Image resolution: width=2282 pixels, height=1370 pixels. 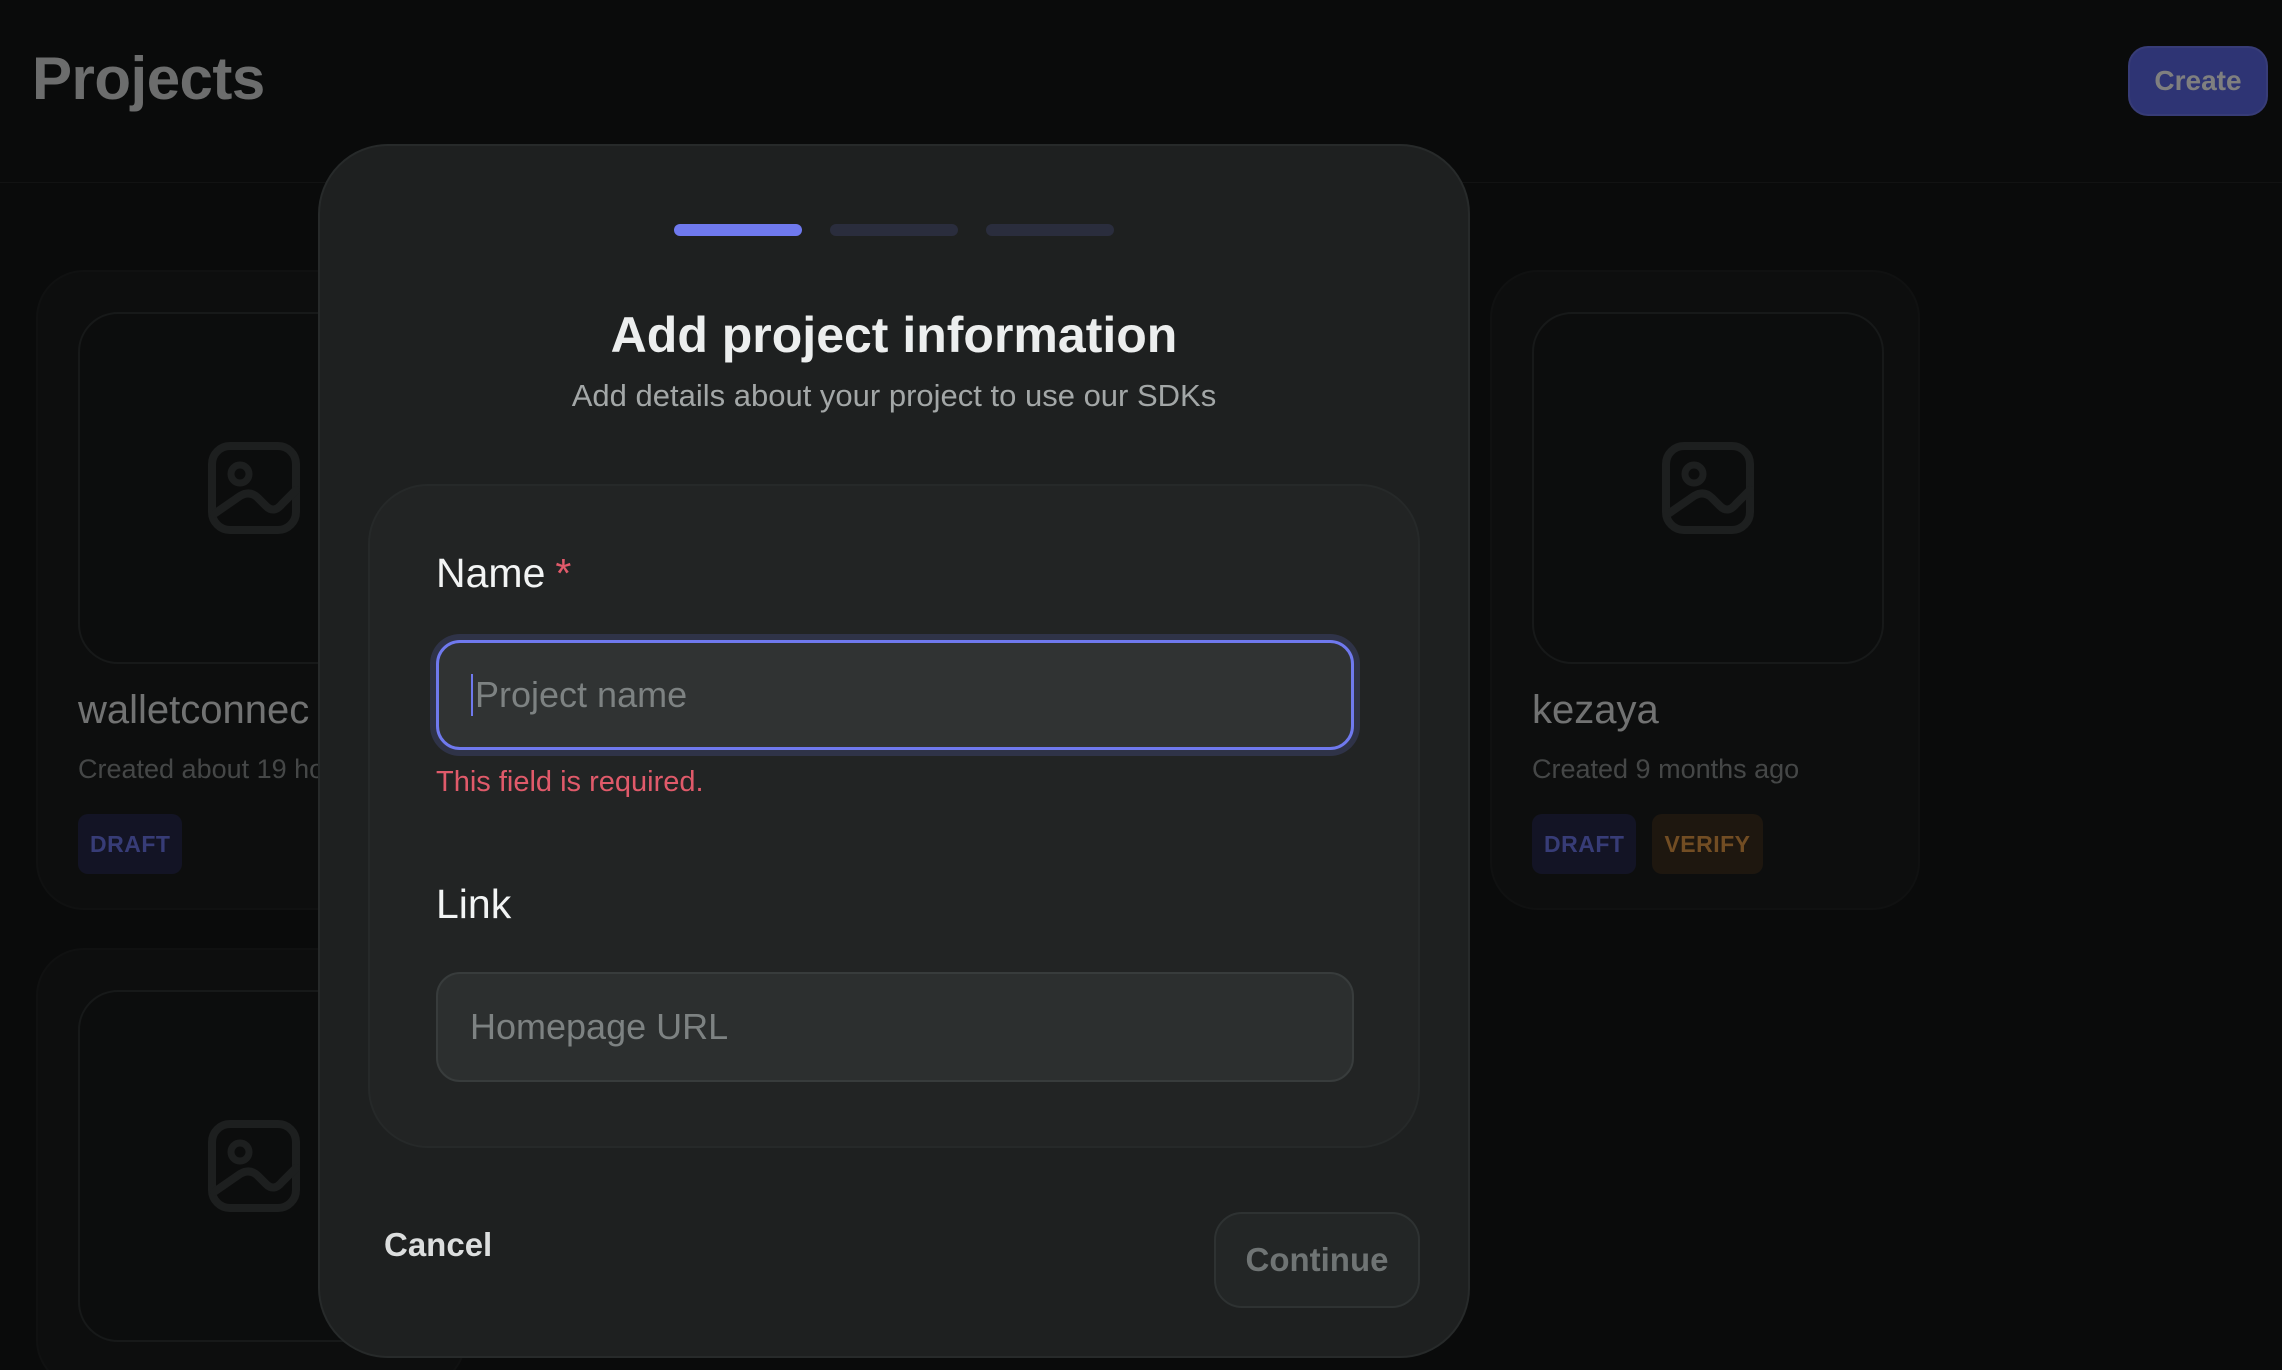 What do you see at coordinates (563, 573) in the screenshot?
I see `required-marker: *` at bounding box center [563, 573].